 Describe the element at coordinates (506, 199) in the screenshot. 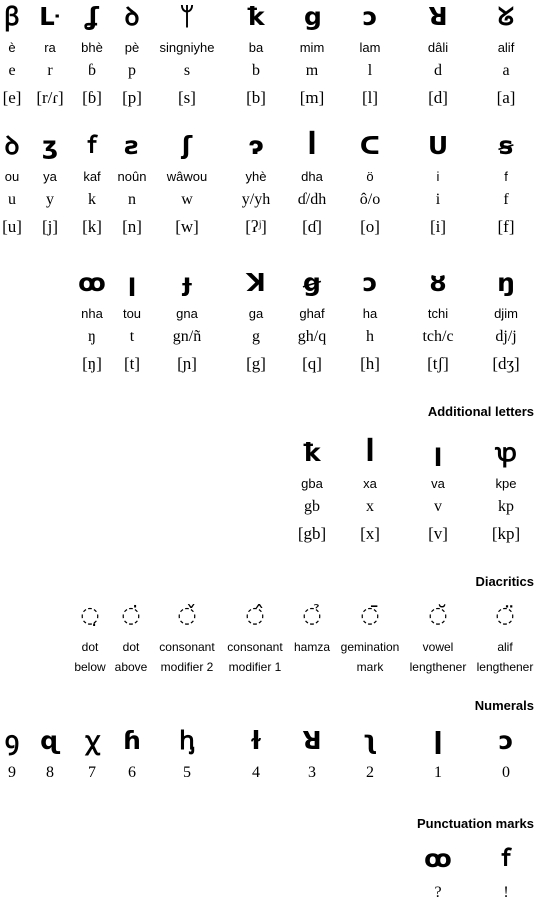

I see `letter-roman: f` at that location.